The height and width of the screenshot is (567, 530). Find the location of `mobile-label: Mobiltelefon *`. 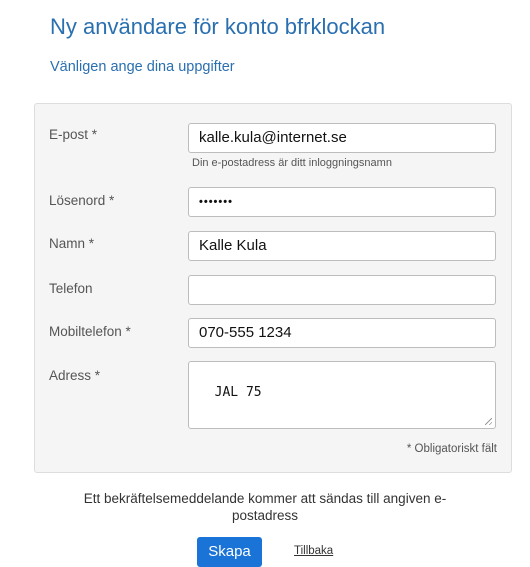

mobile-label: Mobiltelefon * is located at coordinates (90, 331).